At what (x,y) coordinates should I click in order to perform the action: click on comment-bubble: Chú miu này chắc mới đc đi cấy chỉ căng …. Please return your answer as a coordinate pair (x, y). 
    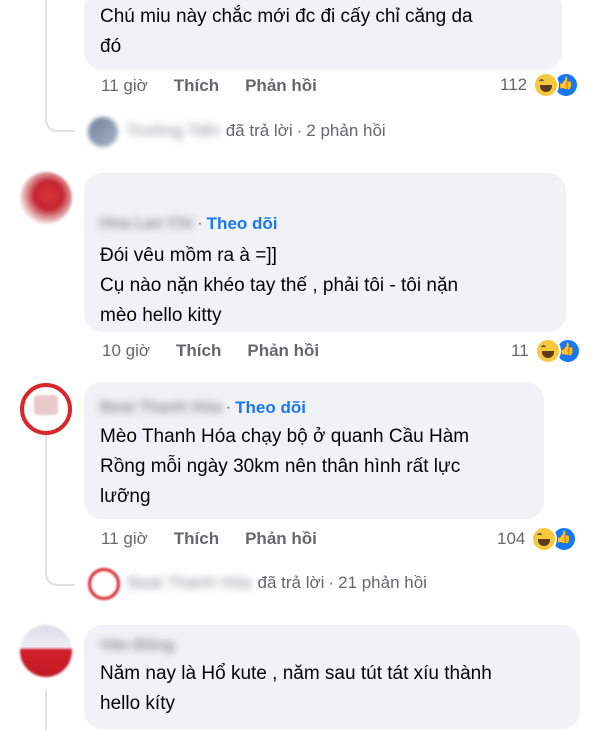
    Looking at the image, I should click on (323, 35).